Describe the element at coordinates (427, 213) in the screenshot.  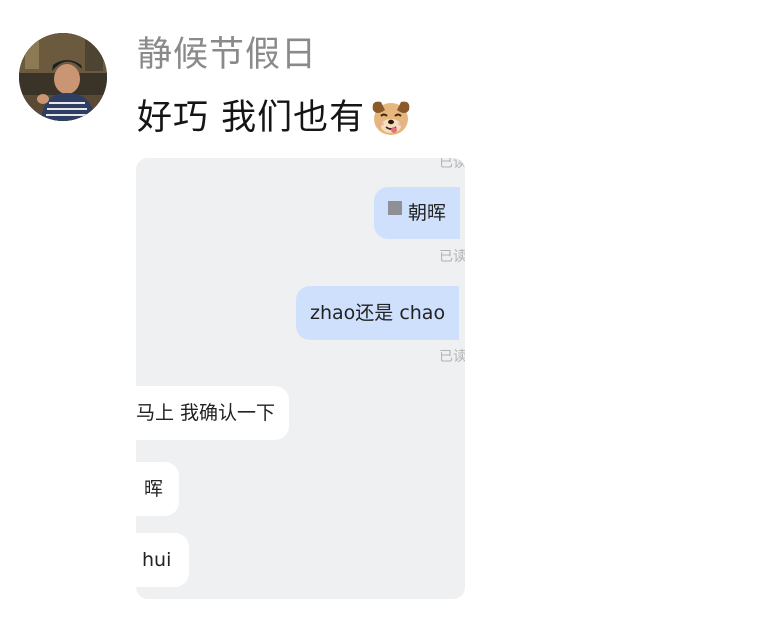
I see `message-text: 朝晖` at that location.